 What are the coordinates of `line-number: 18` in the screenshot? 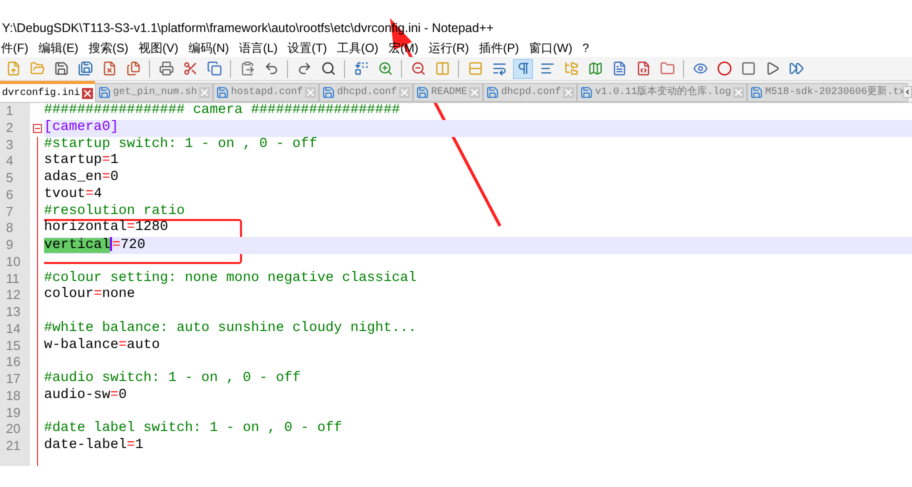 It's located at (15, 396).